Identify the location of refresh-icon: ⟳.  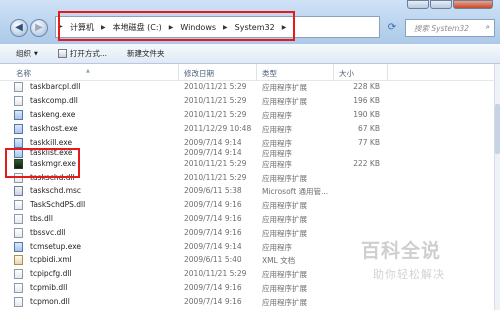
(392, 28).